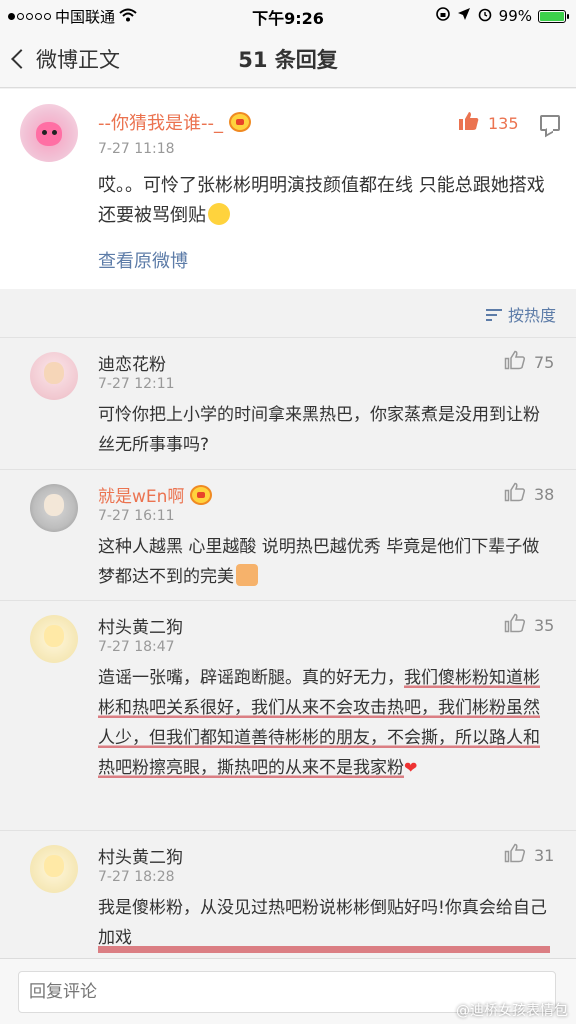 The height and width of the screenshot is (1024, 576). Describe the element at coordinates (544, 494) in the screenshot. I see `like-count: 38` at that location.